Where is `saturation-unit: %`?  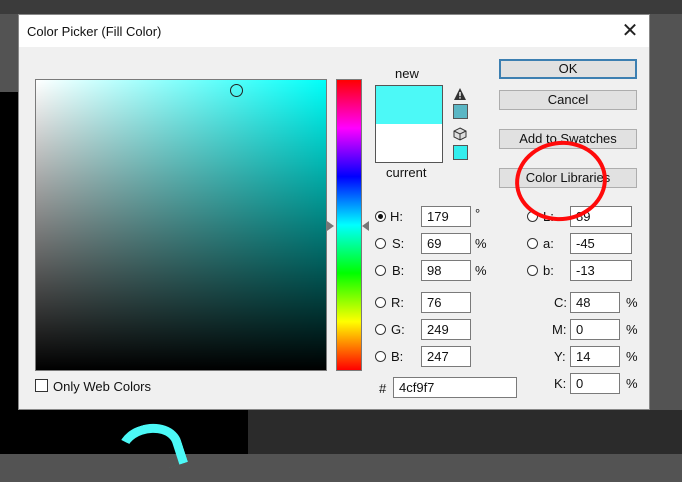
saturation-unit: % is located at coordinates (481, 243).